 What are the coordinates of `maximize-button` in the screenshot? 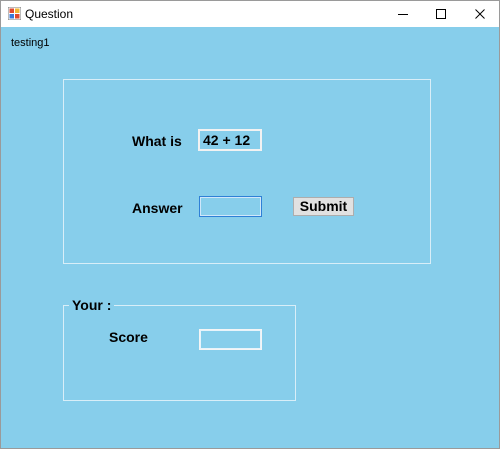 It's located at (441, 14).